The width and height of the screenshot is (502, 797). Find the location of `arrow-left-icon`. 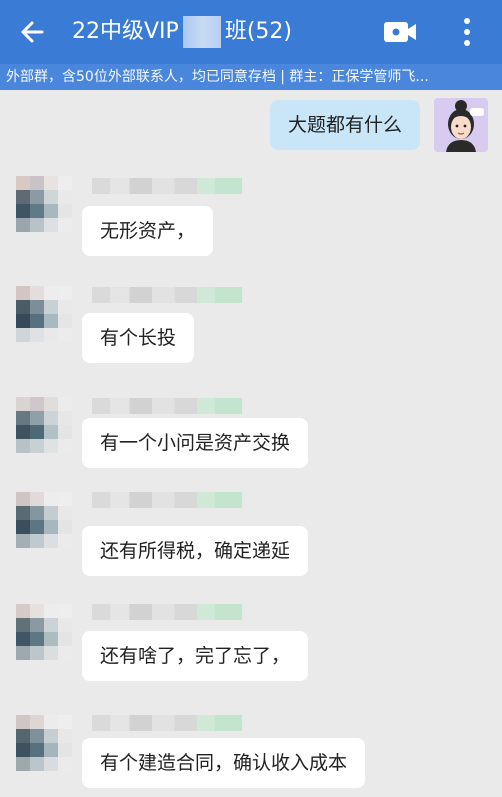

arrow-left-icon is located at coordinates (32, 32).